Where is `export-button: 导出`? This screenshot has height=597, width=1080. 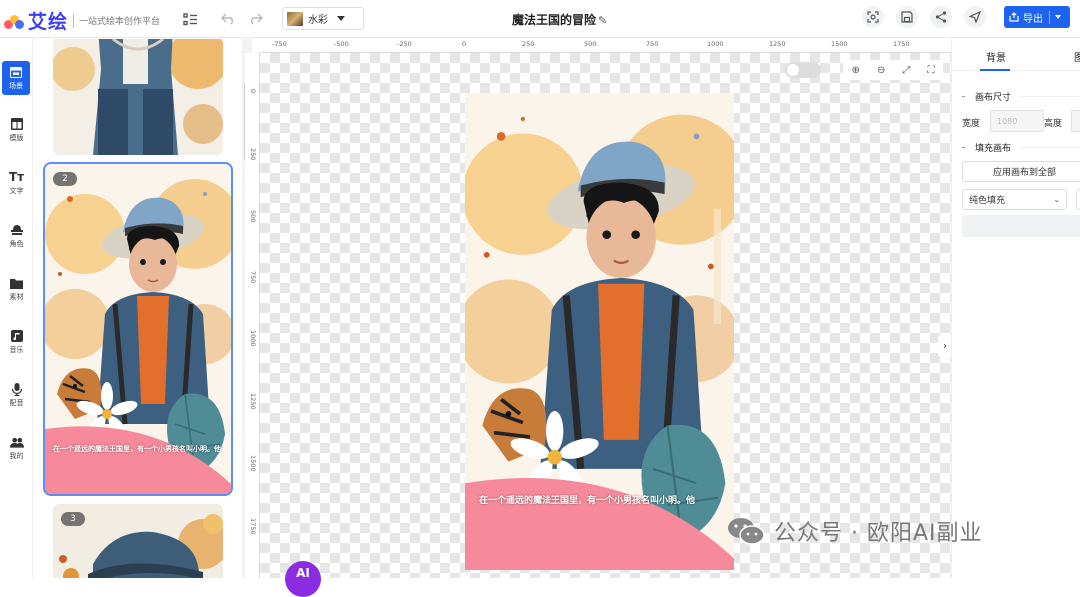
export-button: 导出 is located at coordinates (1037, 17).